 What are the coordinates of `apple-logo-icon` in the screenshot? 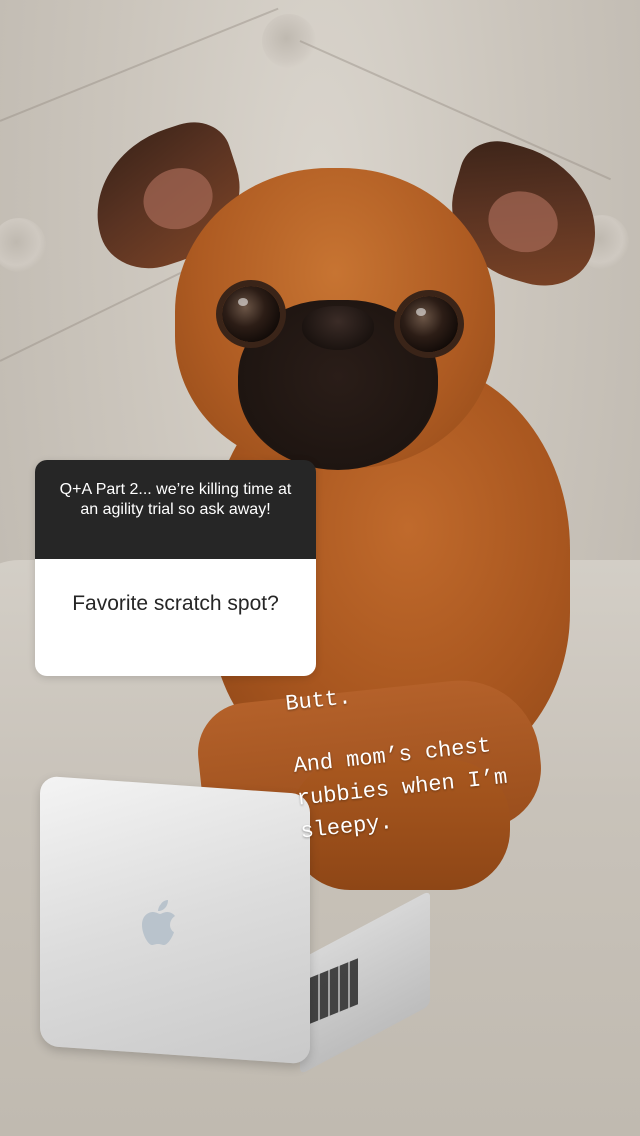 It's located at (158, 922).